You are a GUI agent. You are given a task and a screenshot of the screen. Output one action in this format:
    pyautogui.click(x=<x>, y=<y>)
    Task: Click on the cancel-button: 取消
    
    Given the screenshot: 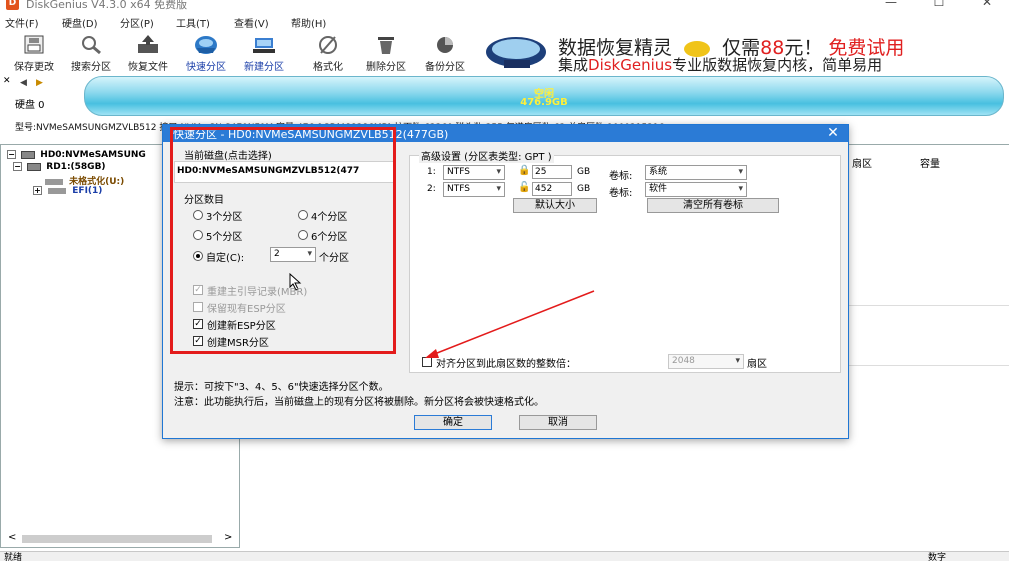 What is the action you would take?
    pyautogui.click(x=558, y=422)
    